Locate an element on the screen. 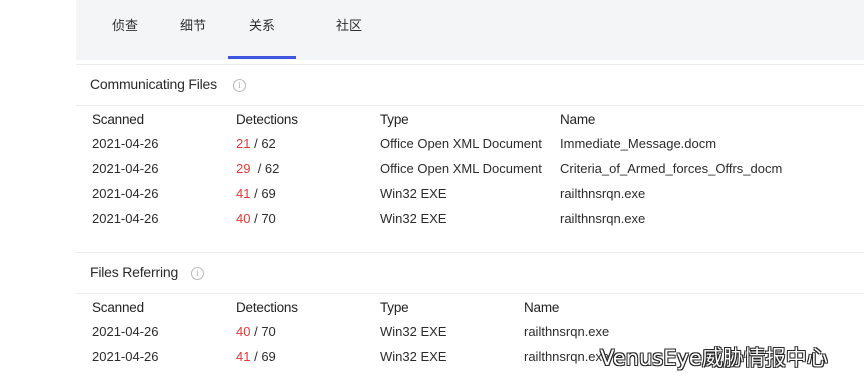  cell-detections: 21 / 62 is located at coordinates (256, 143).